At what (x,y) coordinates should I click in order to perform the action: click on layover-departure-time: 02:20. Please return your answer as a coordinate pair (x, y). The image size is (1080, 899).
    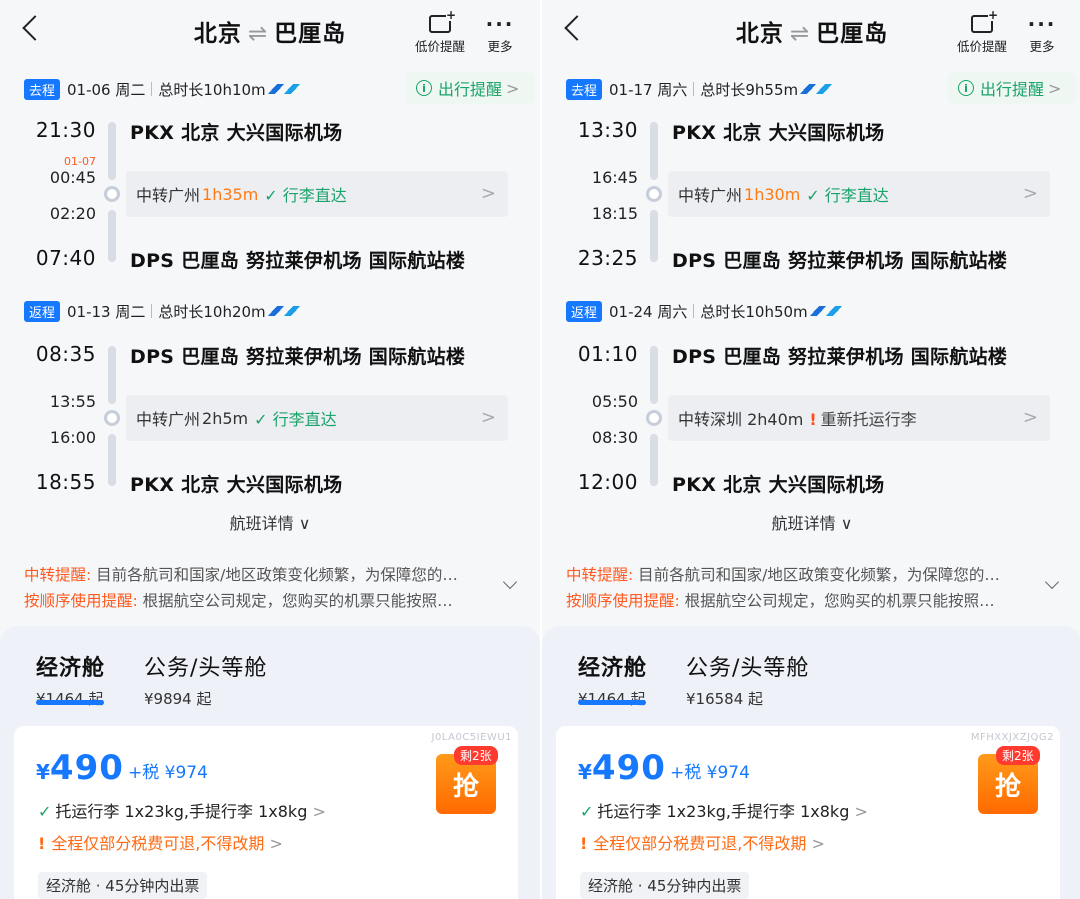
    Looking at the image, I should click on (72, 213).